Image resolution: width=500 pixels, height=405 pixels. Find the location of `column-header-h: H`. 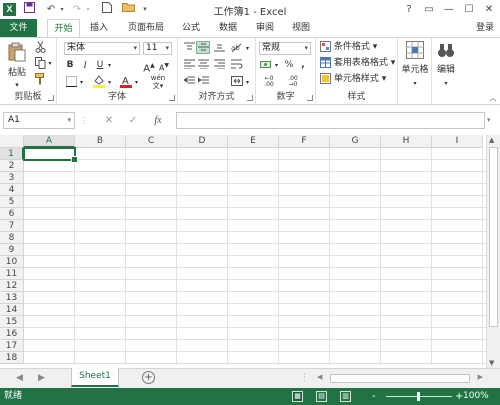

column-header-h: H is located at coordinates (406, 141).